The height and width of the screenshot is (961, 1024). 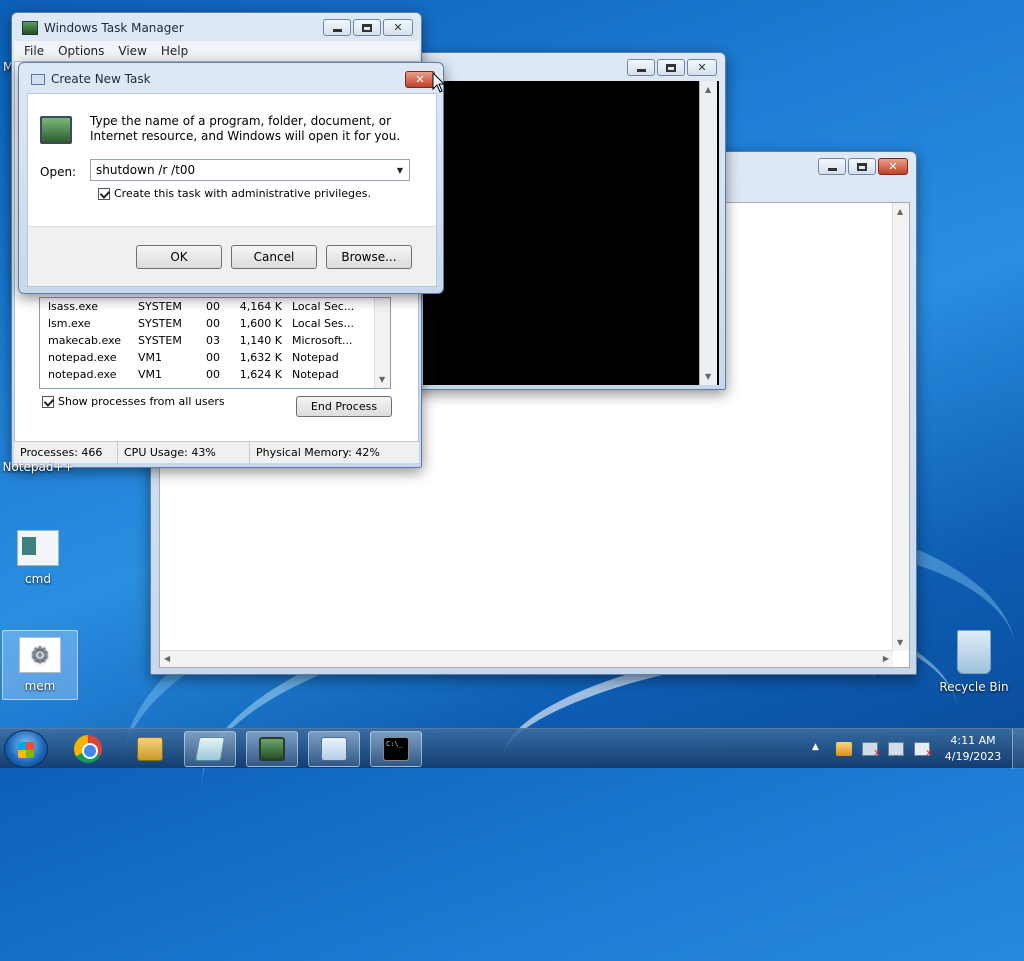 What do you see at coordinates (512, 748) in the screenshot?
I see `taskbar: C:\_ ▲ 4:11 AM 4/19/2023` at bounding box center [512, 748].